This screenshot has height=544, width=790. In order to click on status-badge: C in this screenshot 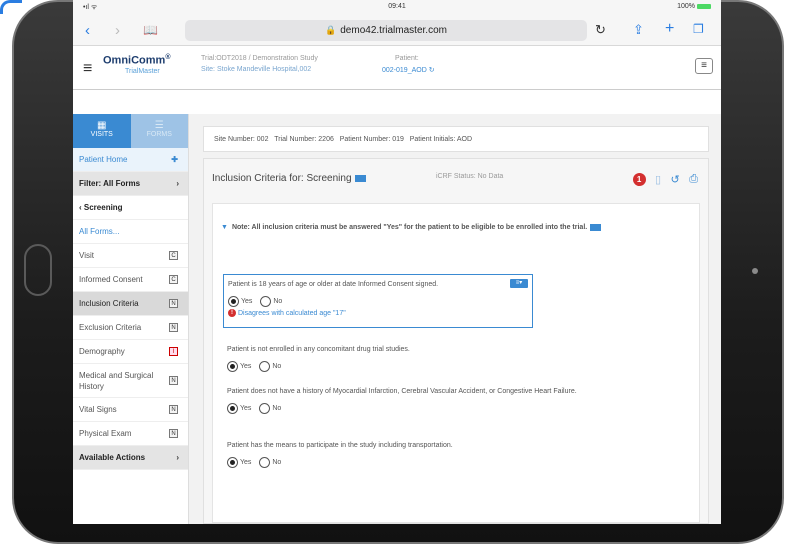, I will do `click(173, 279)`.